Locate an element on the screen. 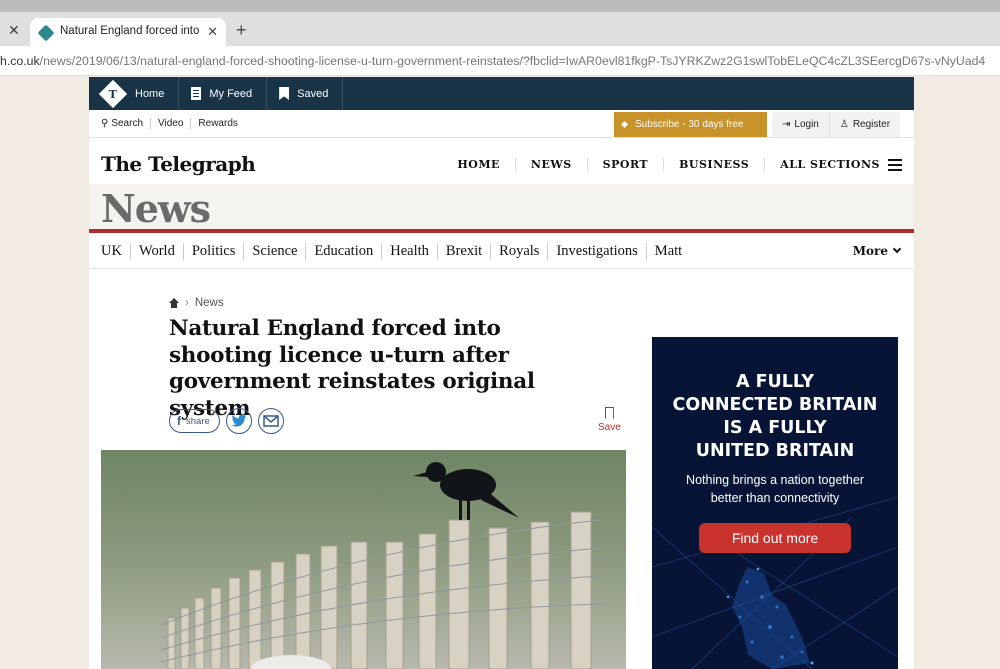 This screenshot has height=669, width=1000. main-nav-business: BUSINESS is located at coordinates (713, 164).